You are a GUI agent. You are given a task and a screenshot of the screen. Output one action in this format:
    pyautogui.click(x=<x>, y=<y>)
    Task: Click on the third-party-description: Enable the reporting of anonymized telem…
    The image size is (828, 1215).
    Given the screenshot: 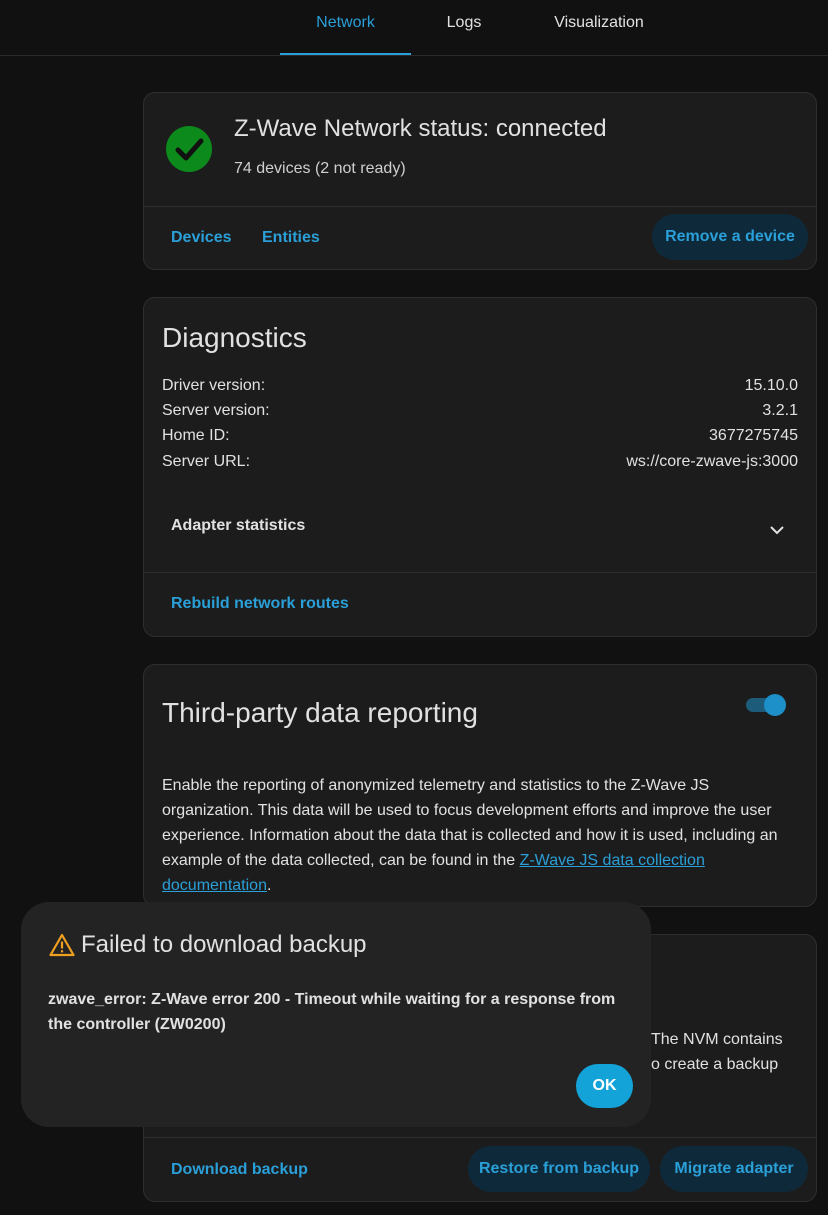 What is the action you would take?
    pyautogui.click(x=482, y=835)
    